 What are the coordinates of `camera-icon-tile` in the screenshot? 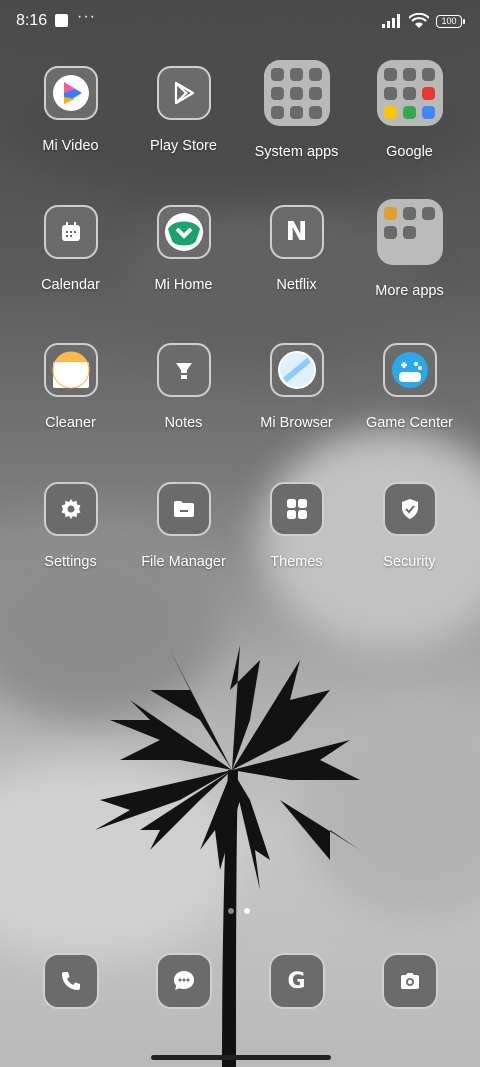 It's located at (409, 981).